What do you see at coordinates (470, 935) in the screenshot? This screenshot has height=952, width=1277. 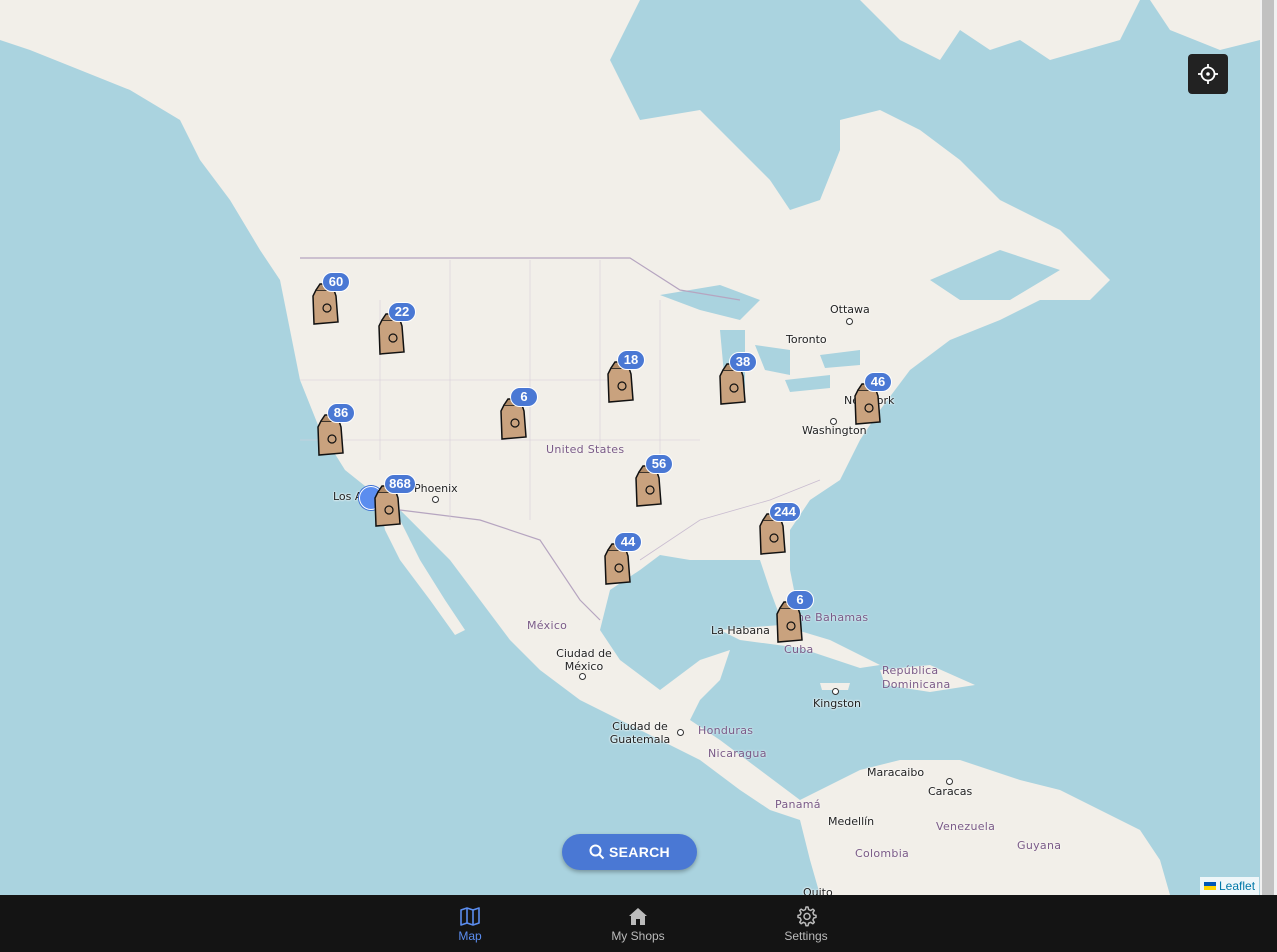 I see `nav-label: Map` at bounding box center [470, 935].